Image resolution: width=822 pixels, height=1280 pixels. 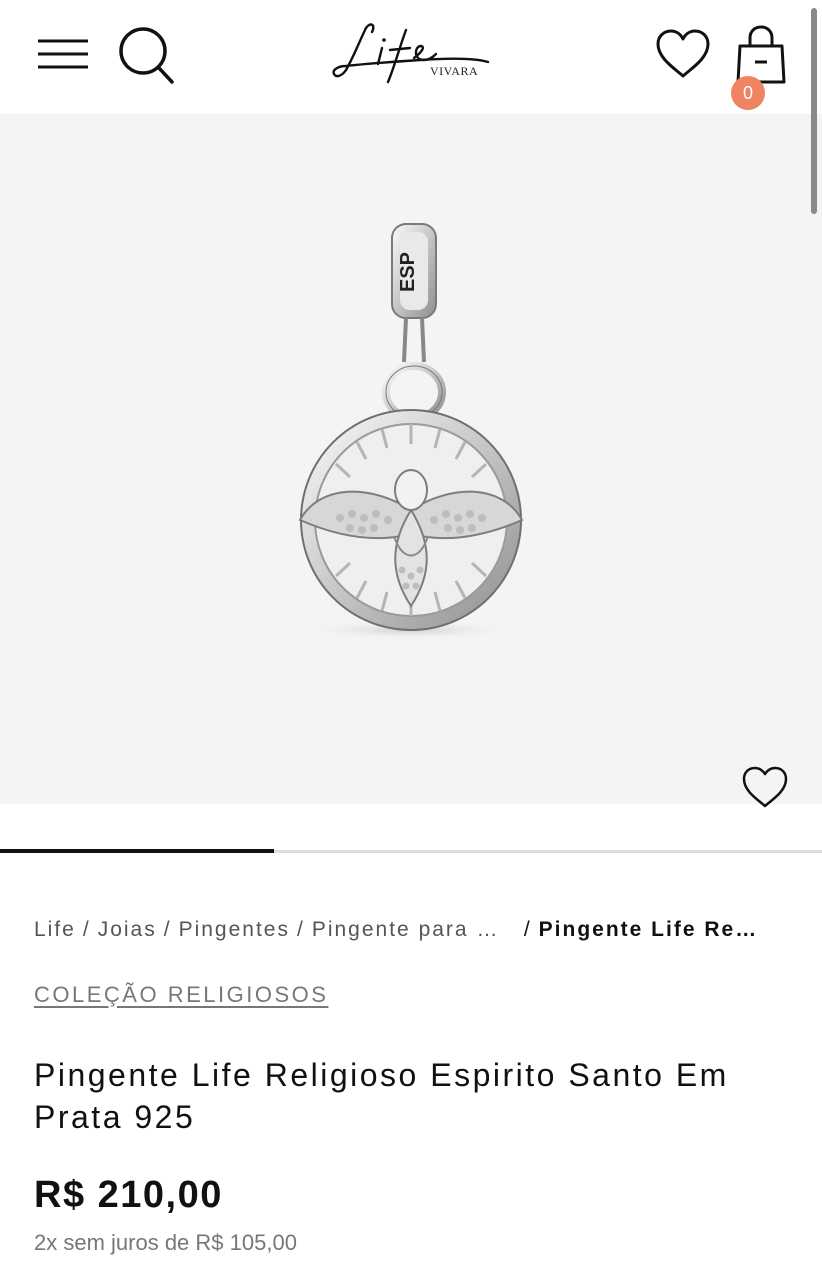 I want to click on page-scrollbar, so click(x=814, y=111).